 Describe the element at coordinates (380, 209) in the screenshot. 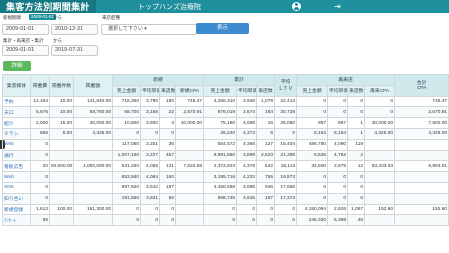

I see `table-cell: 152.60` at that location.